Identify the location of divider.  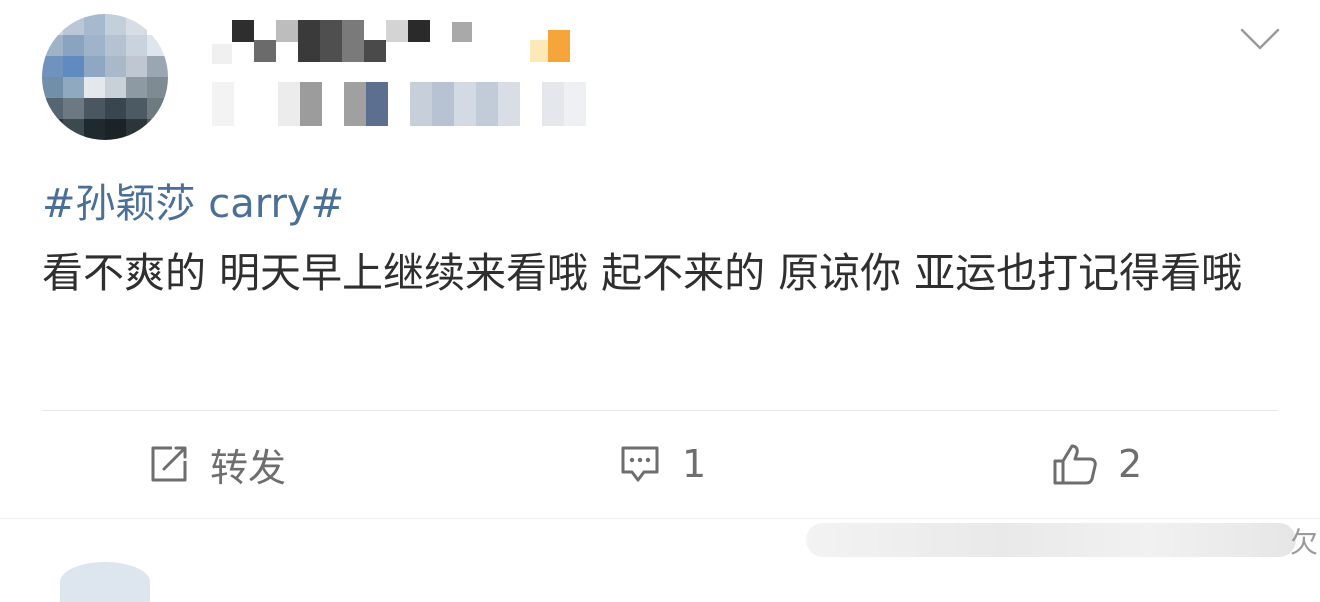
(660, 410).